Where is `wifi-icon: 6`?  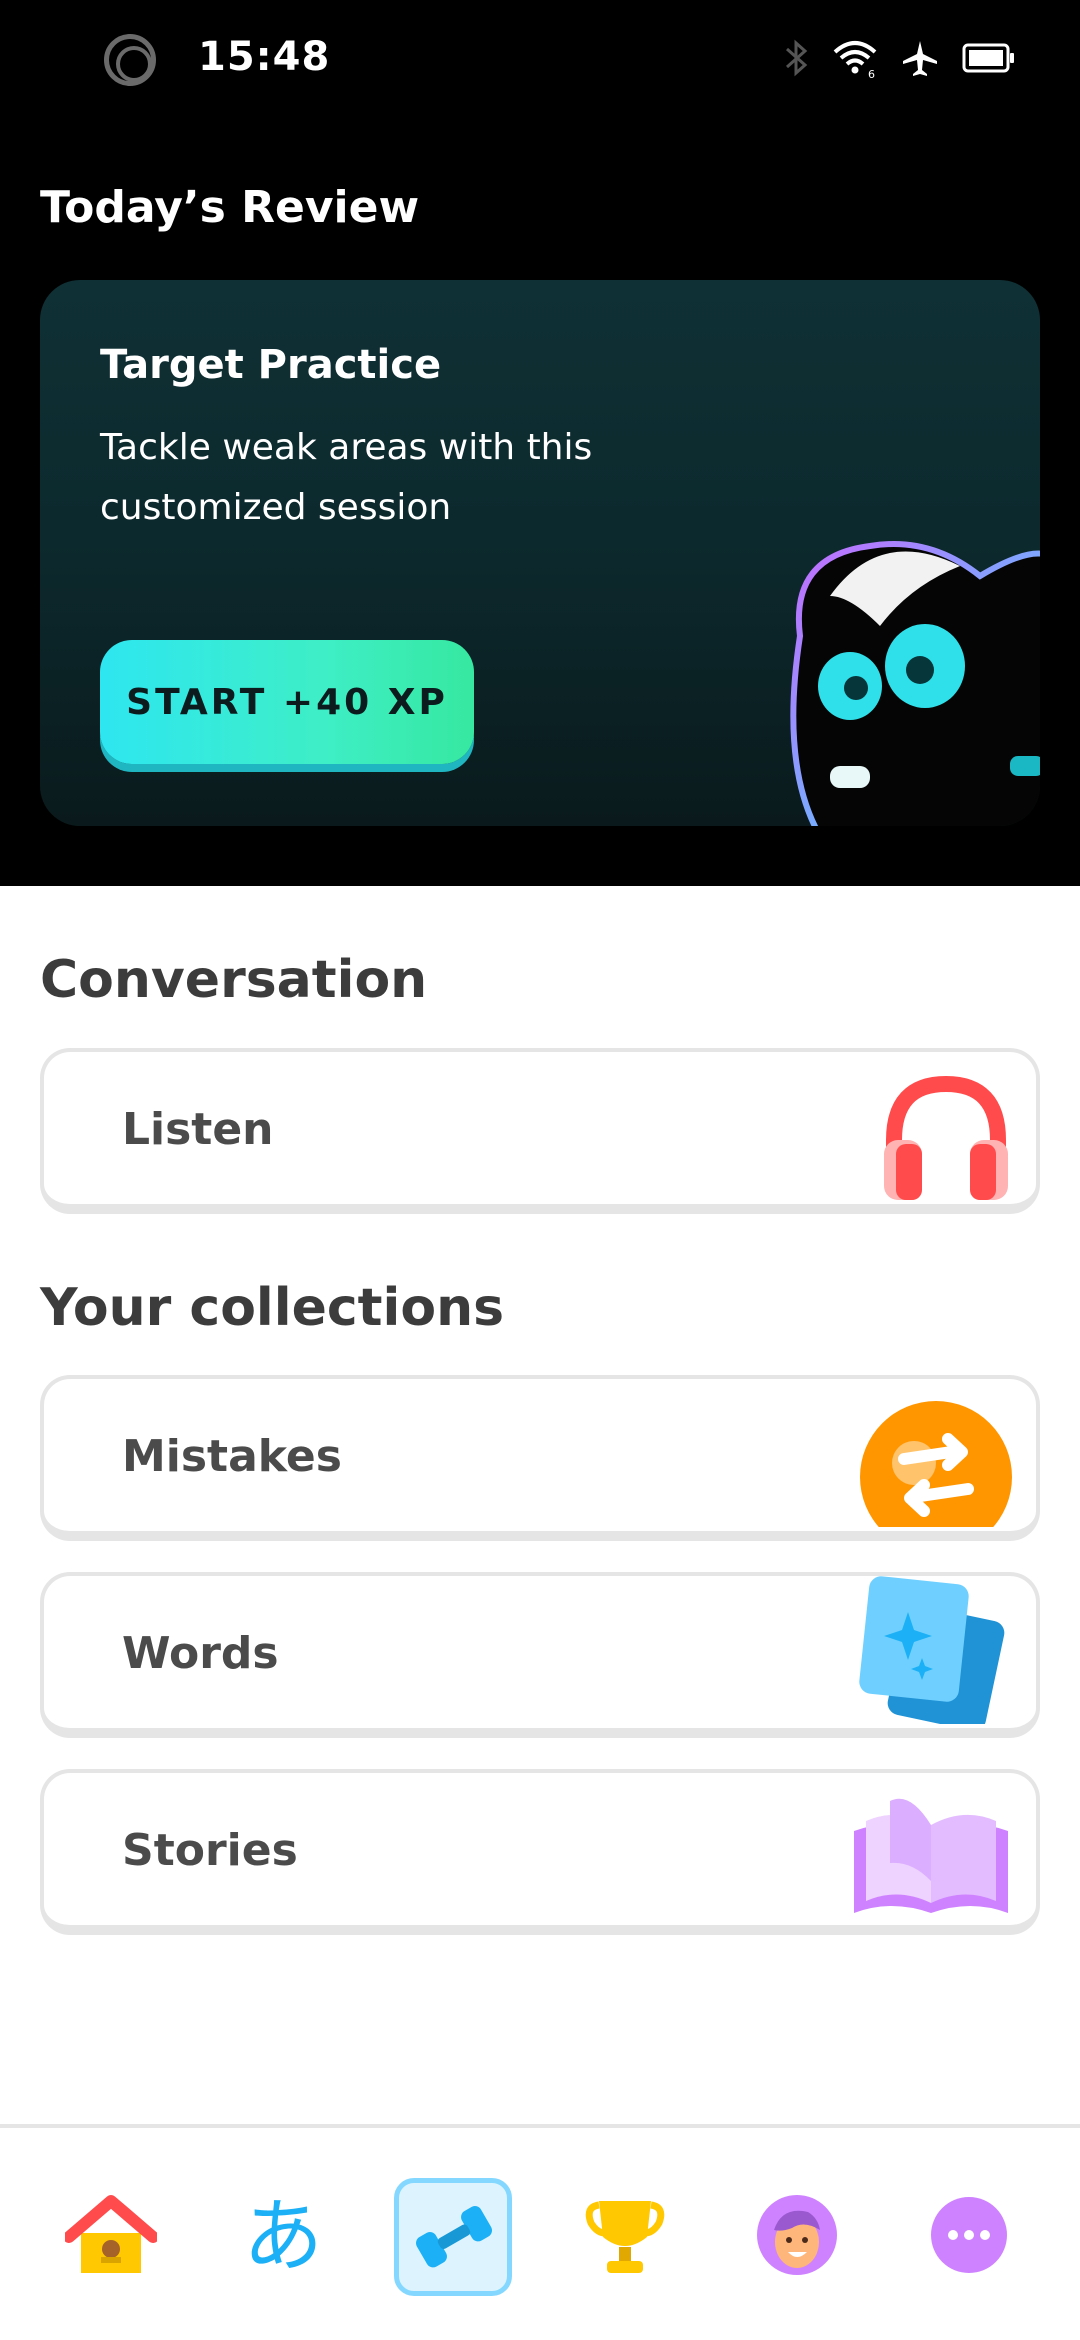
wifi-icon: 6 is located at coordinates (855, 60).